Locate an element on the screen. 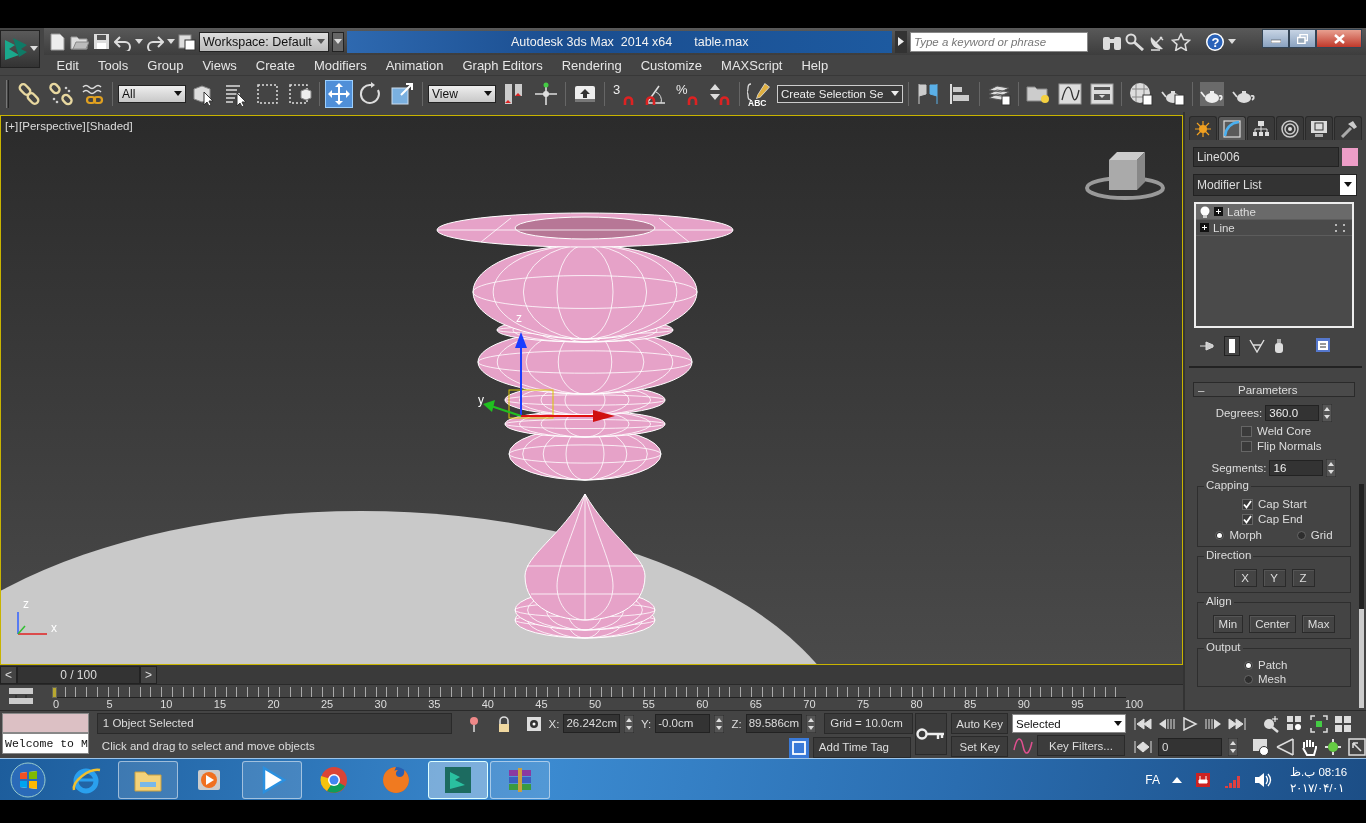  window-crossing-icon is located at coordinates (300, 94).